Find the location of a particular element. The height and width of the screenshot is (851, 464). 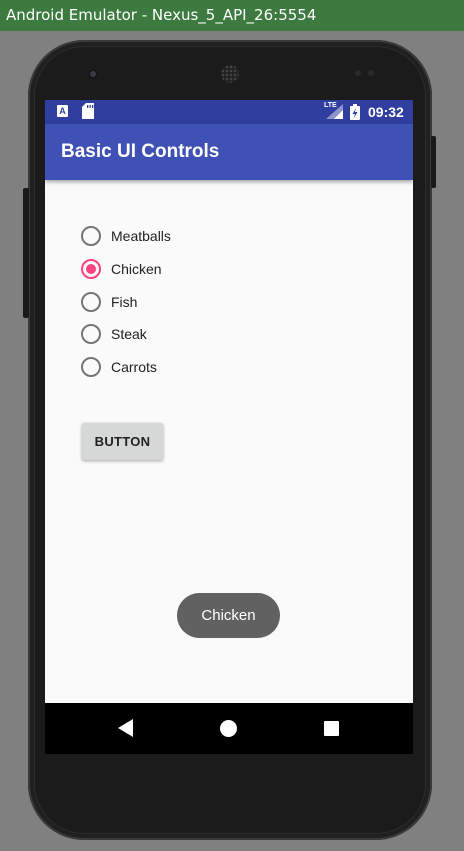

radio-option-steak: Steak is located at coordinates (114, 334).